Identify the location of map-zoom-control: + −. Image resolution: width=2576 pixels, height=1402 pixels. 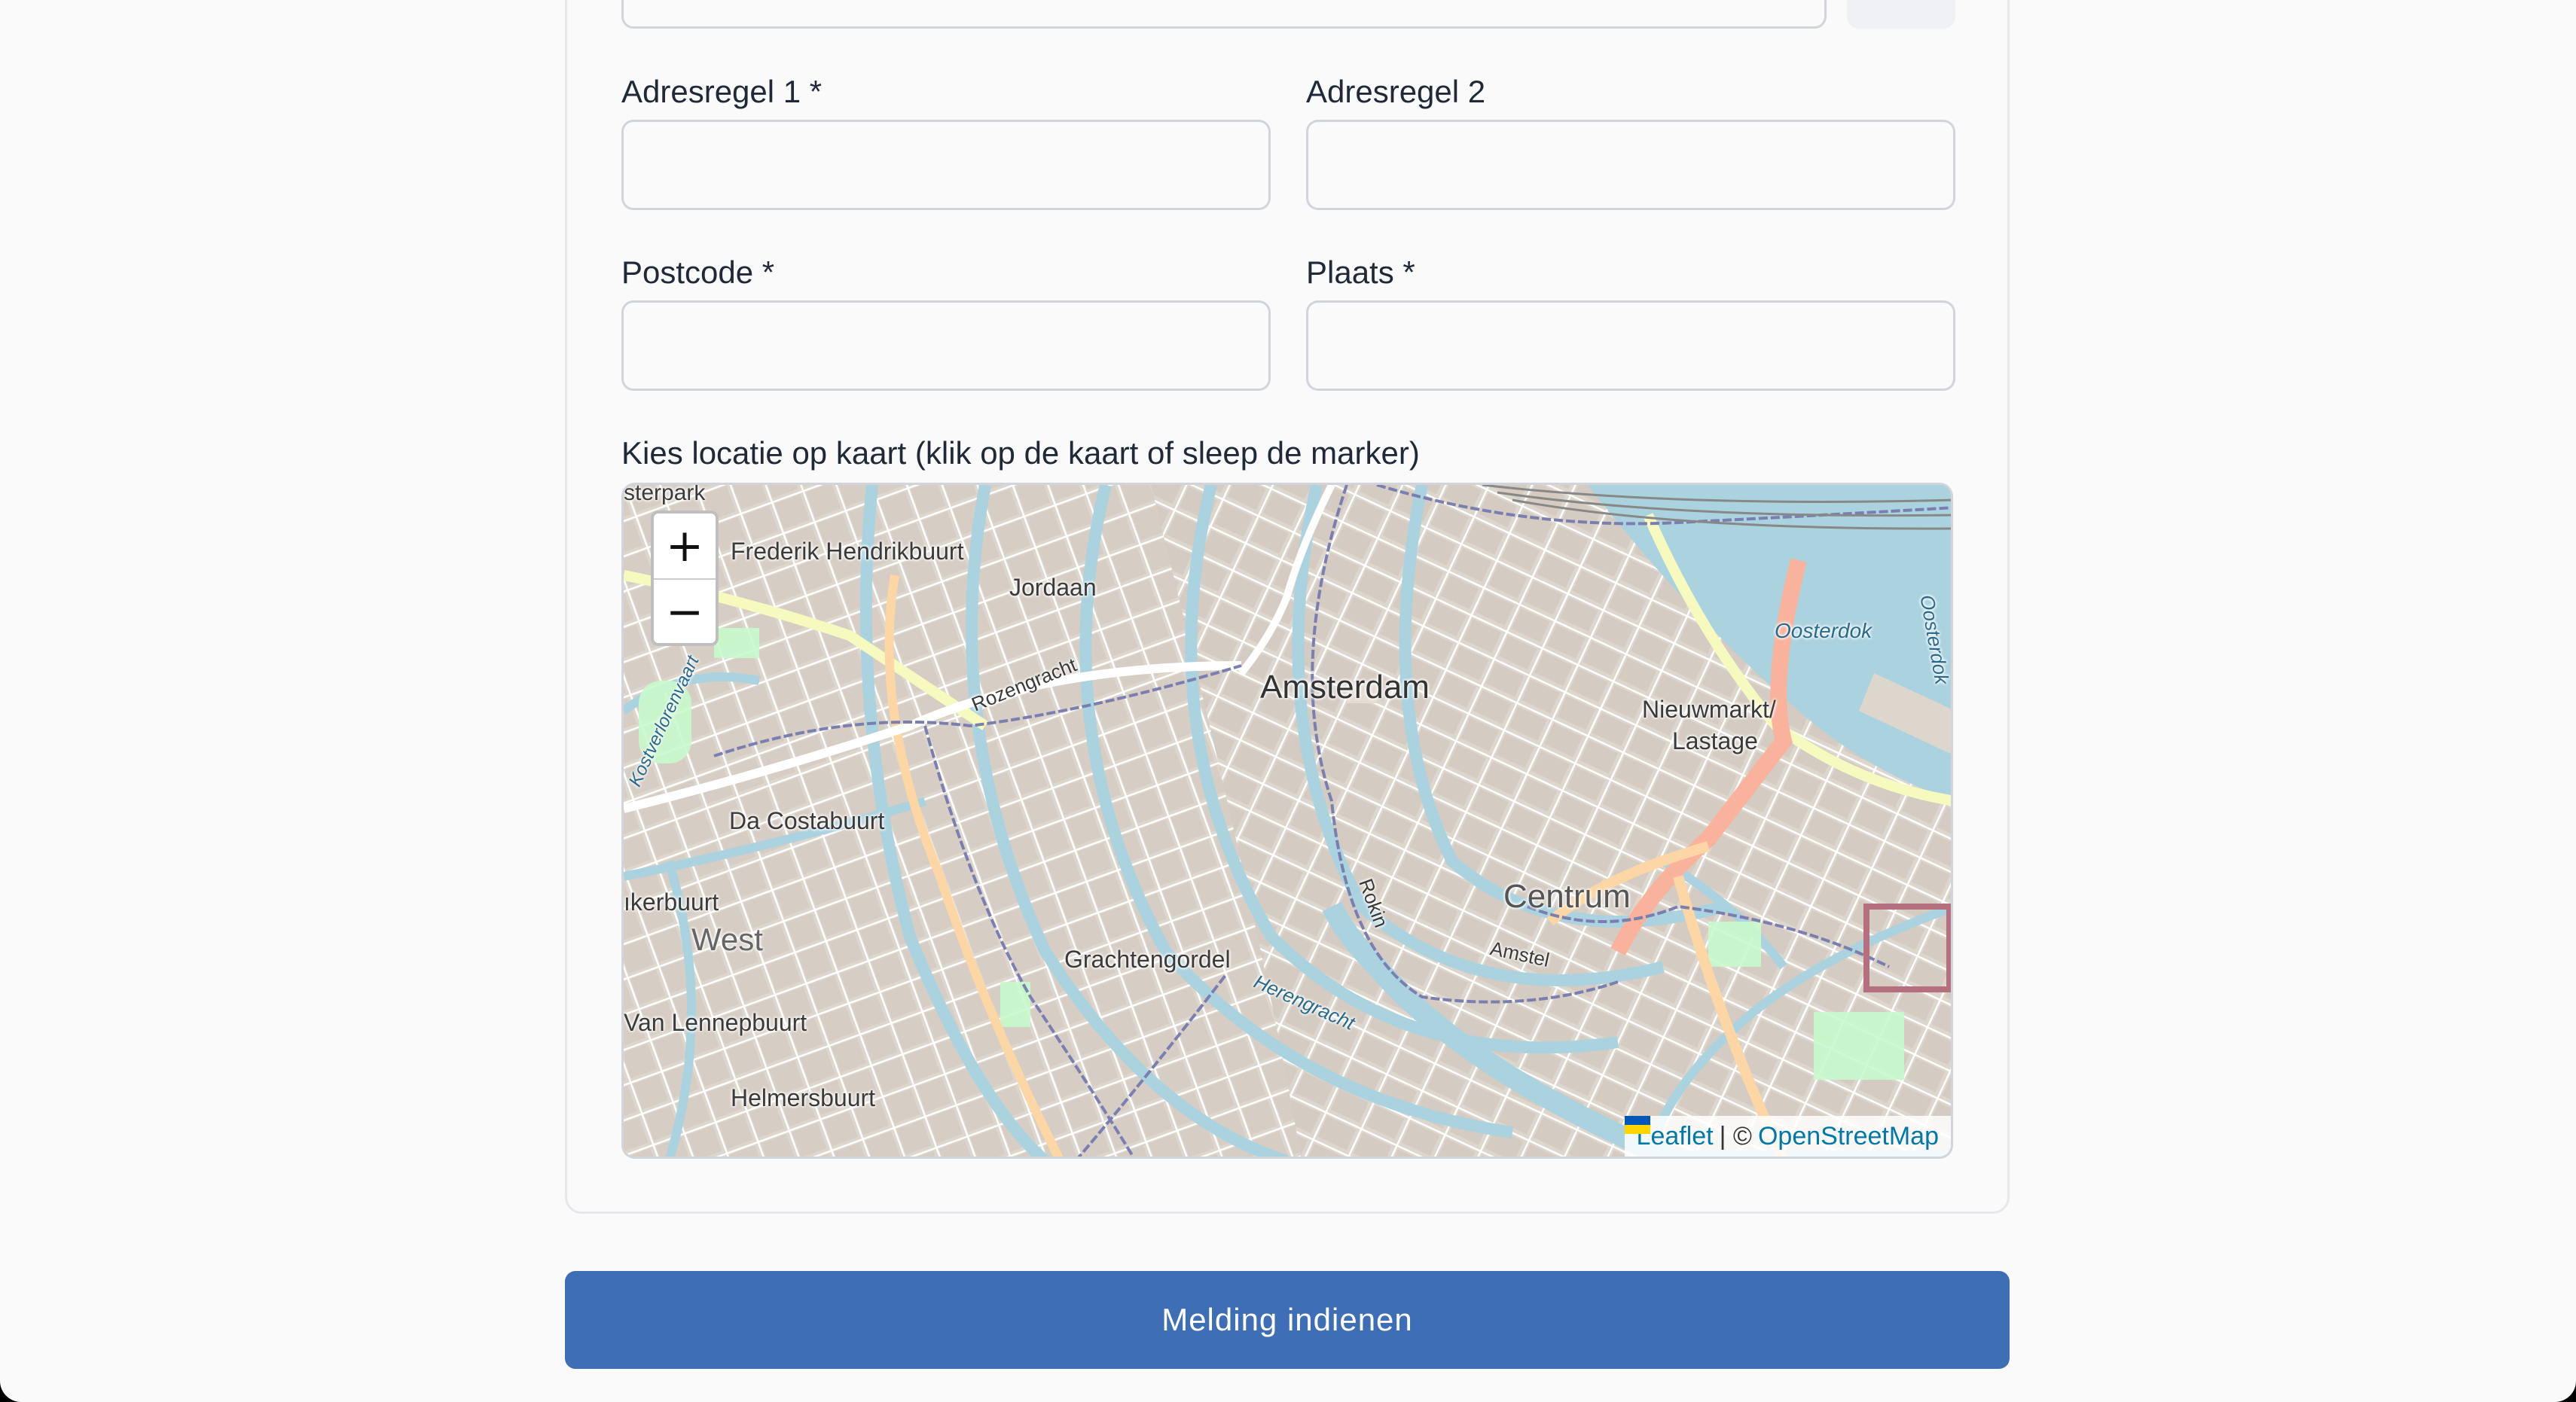
(685, 578).